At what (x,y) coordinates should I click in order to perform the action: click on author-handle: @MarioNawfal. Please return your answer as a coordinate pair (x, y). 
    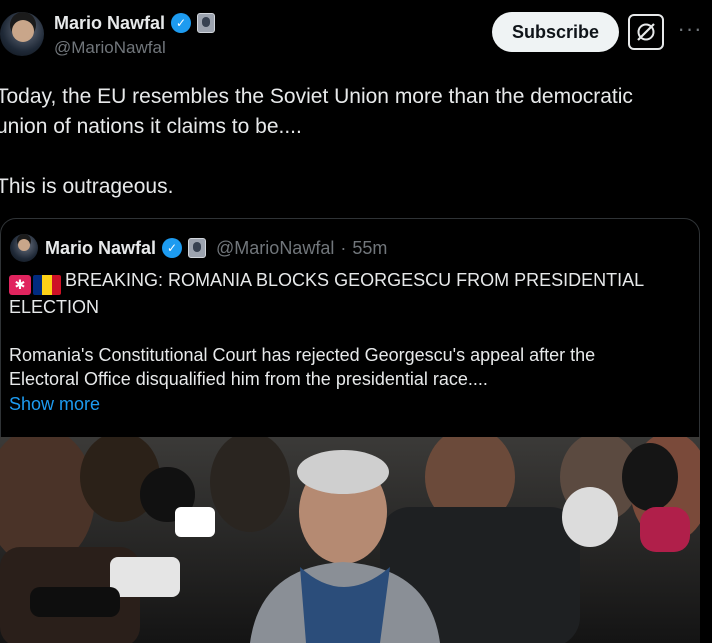
    Looking at the image, I should click on (134, 48).